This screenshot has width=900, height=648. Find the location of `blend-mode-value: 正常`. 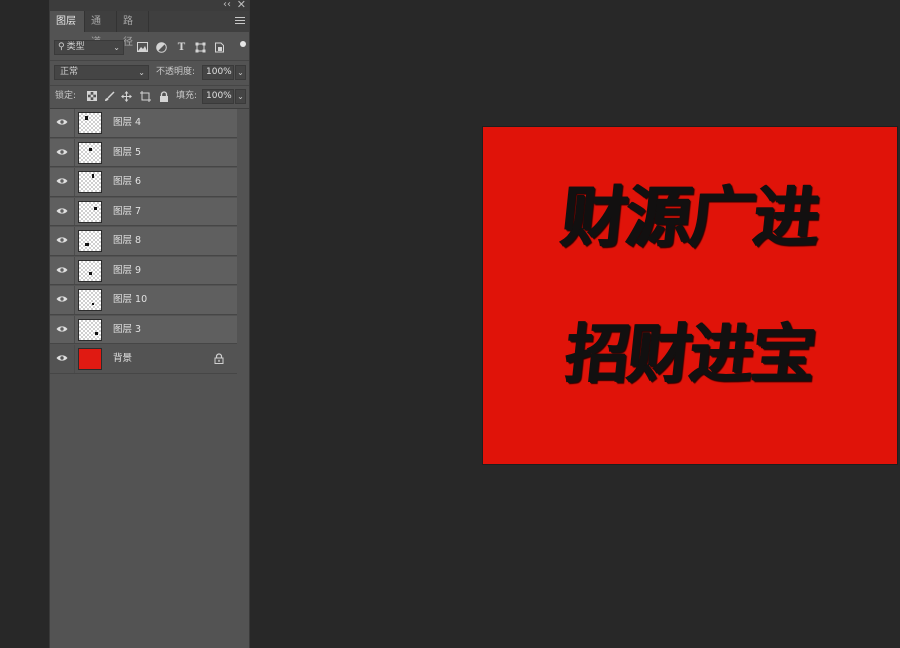

blend-mode-value: 正常 is located at coordinates (69, 72).